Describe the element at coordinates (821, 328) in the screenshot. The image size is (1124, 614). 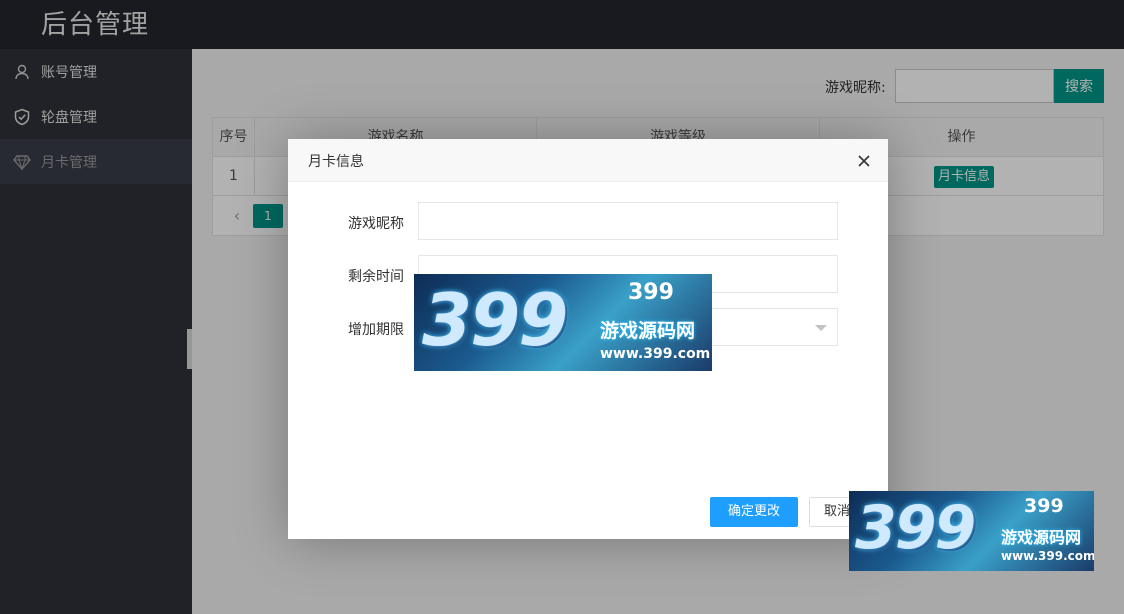
I see `chevron-down-icon` at that location.